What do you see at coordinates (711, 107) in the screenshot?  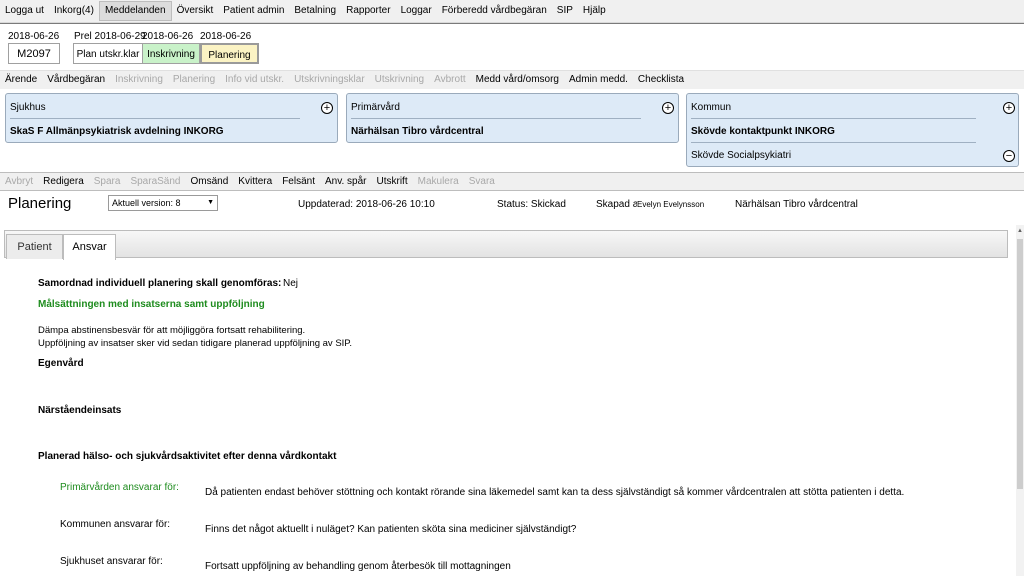 I see `kommun-title: Kommun` at bounding box center [711, 107].